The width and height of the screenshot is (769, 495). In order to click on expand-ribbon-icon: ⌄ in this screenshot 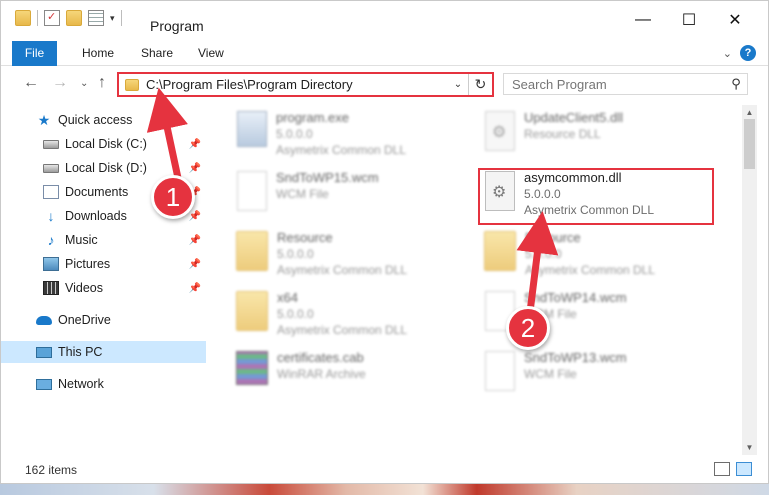, I will do `click(727, 53)`.